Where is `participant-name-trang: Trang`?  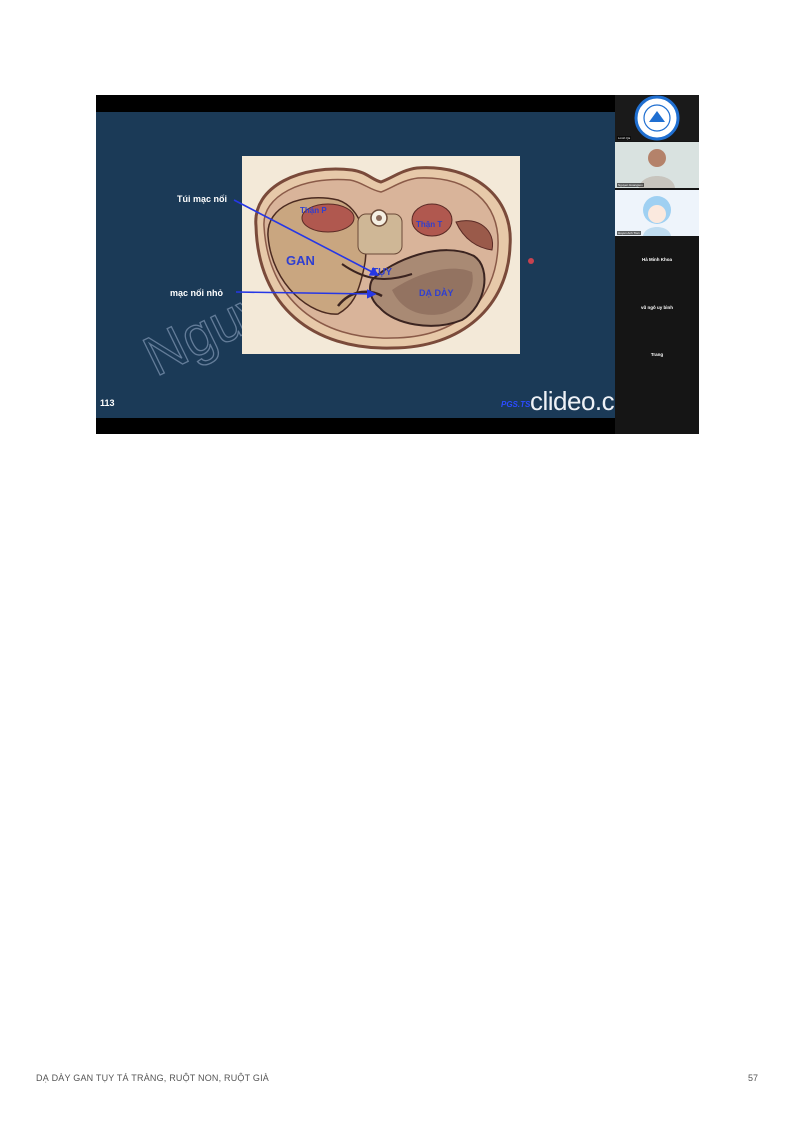
participant-name-trang: Trang is located at coordinates (657, 354).